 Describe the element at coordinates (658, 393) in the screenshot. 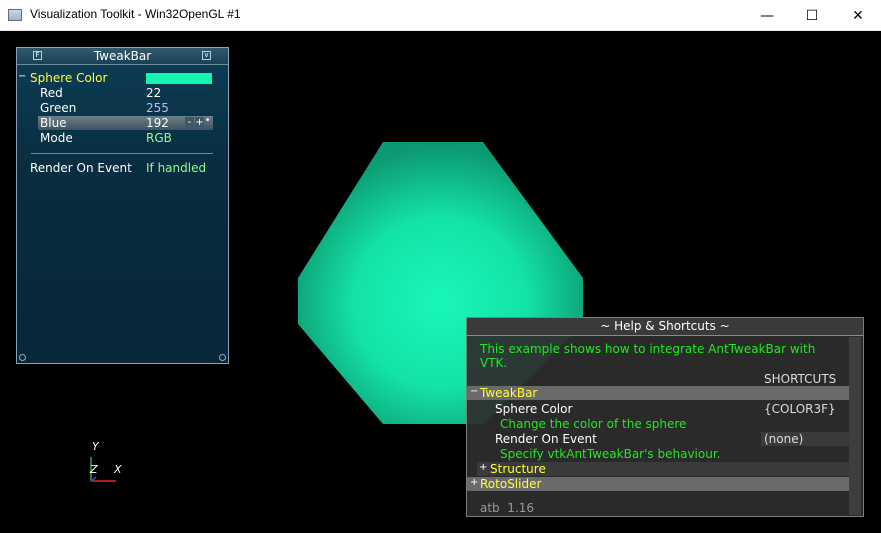

I see `tweakbar-group-row: − TweakBar` at that location.